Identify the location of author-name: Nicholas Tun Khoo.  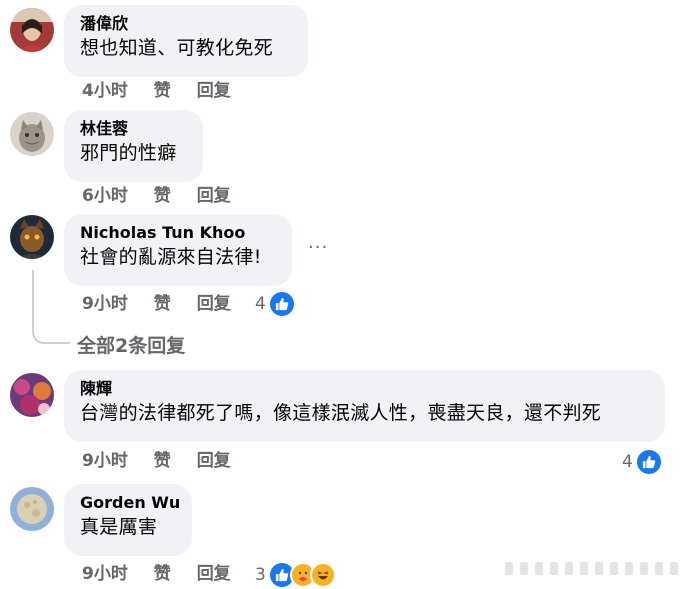
(178, 233).